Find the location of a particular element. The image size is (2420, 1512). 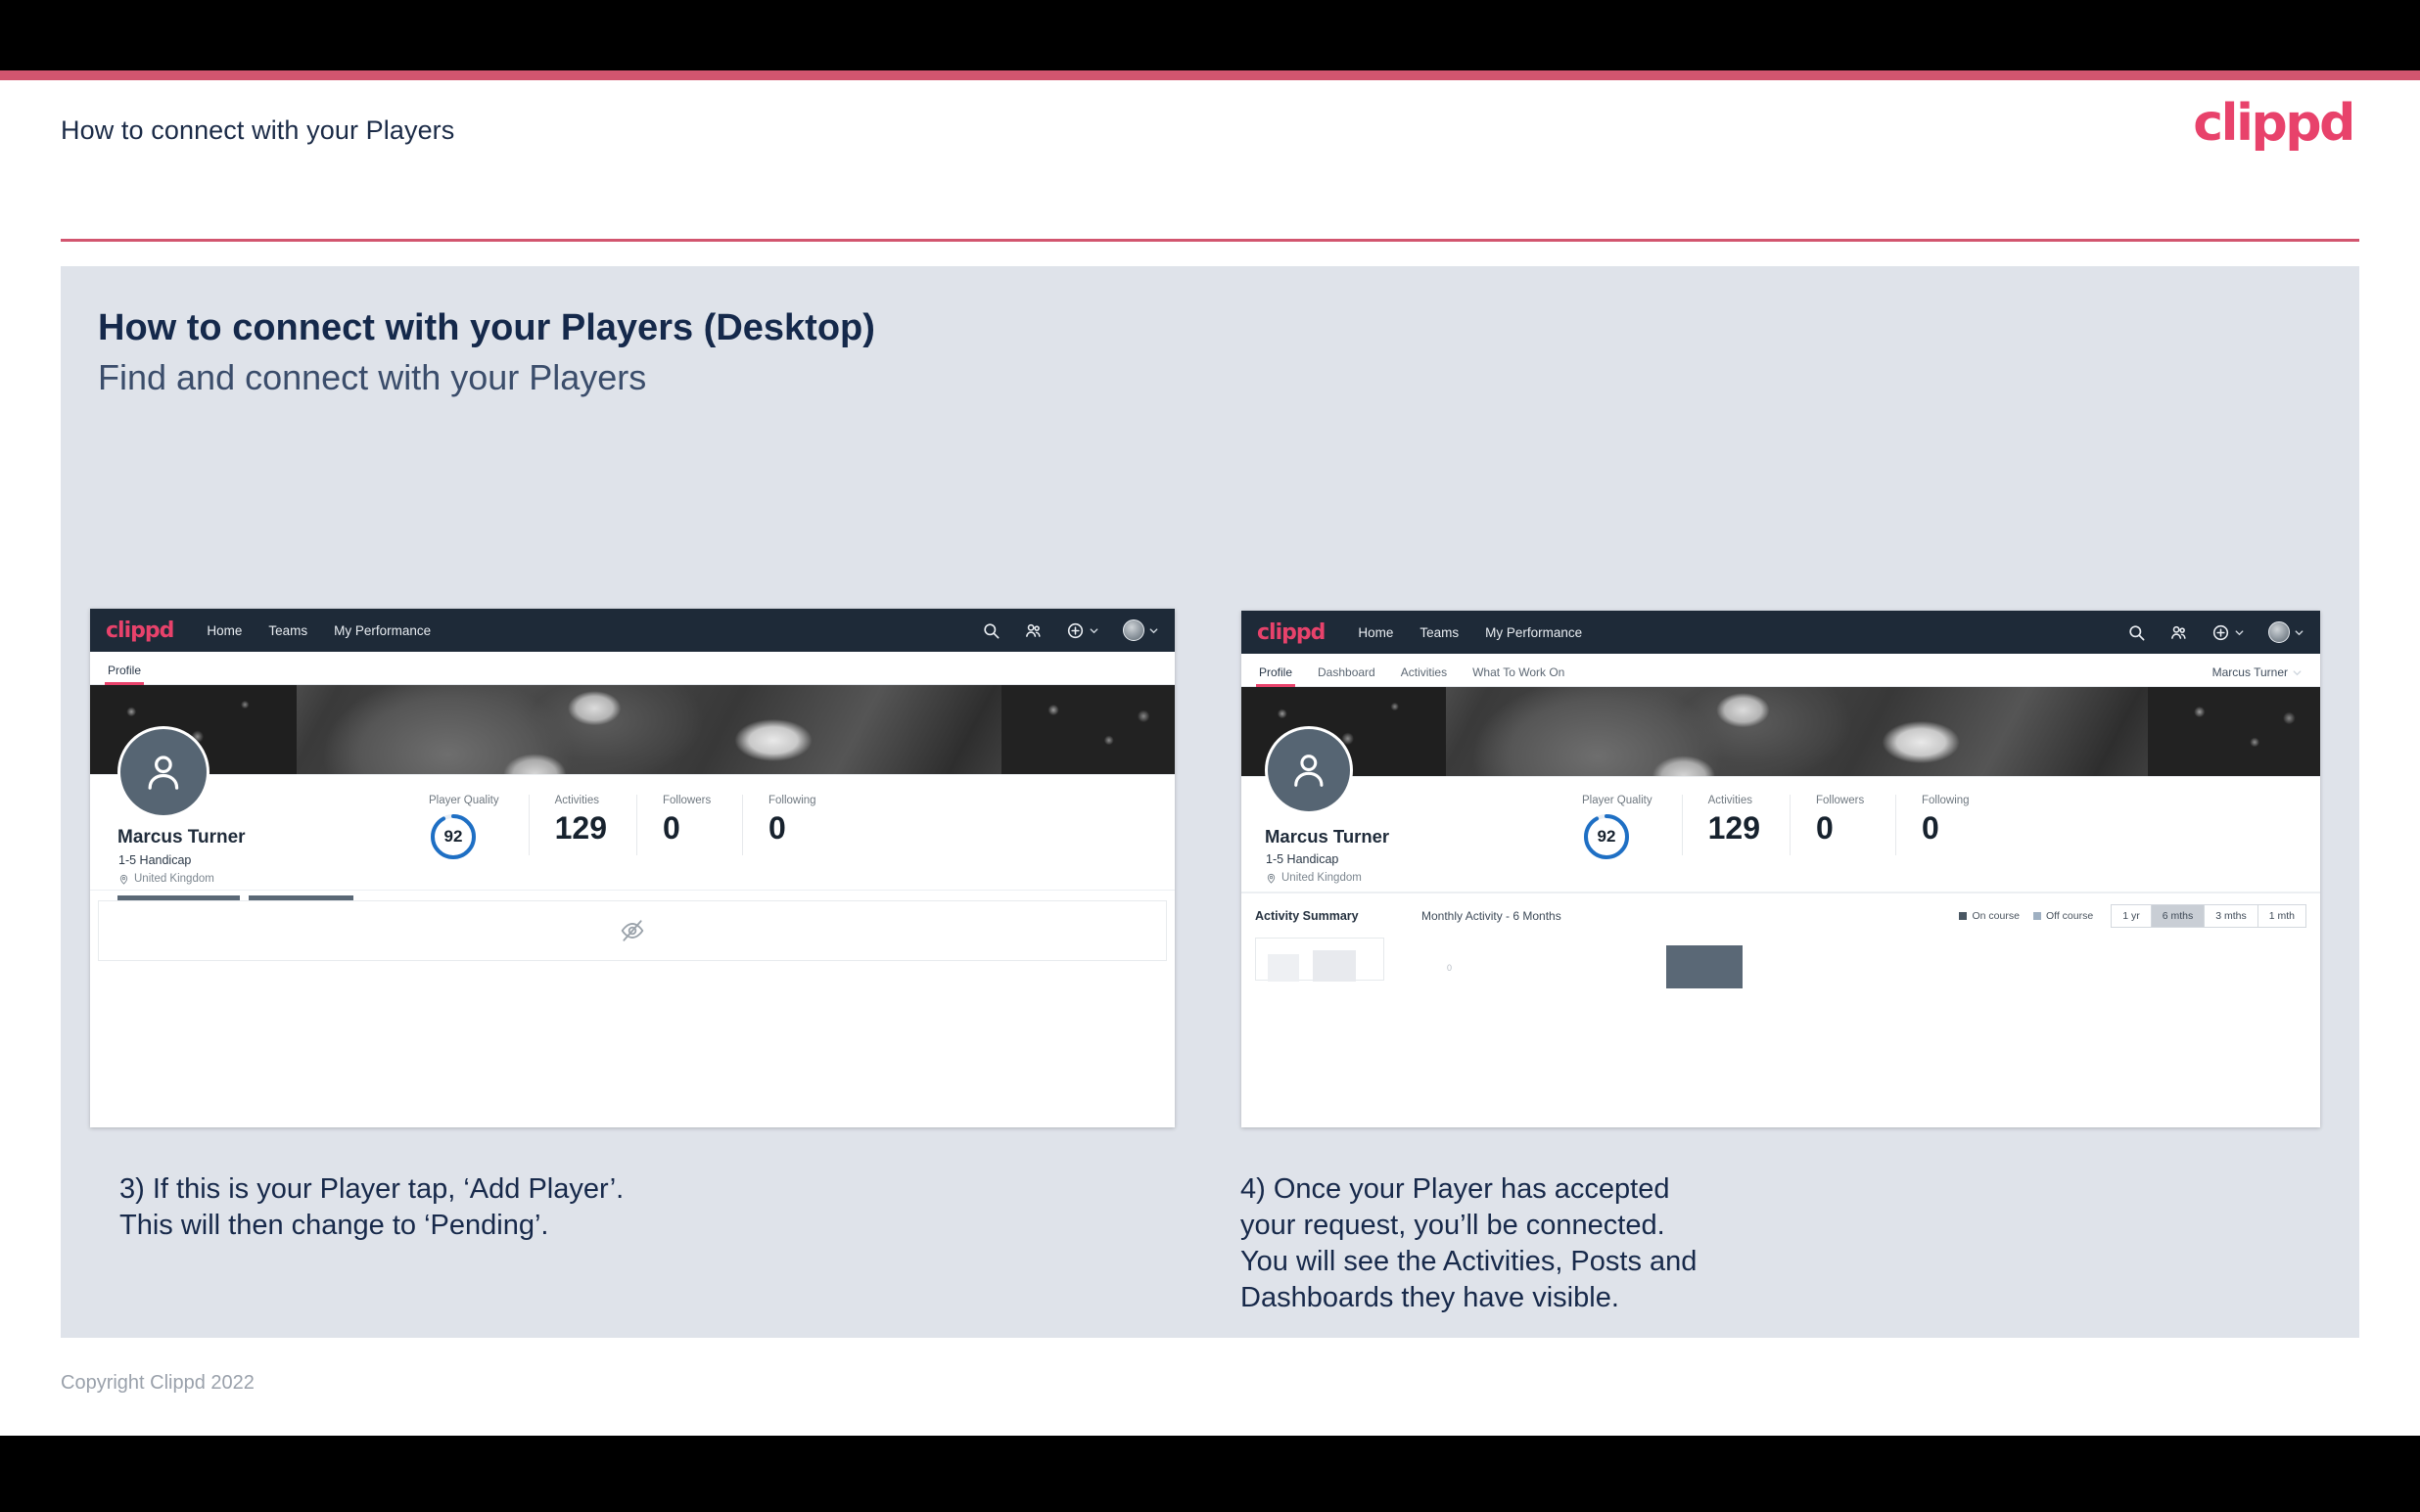

letterbox-top is located at coordinates (1210, 35).